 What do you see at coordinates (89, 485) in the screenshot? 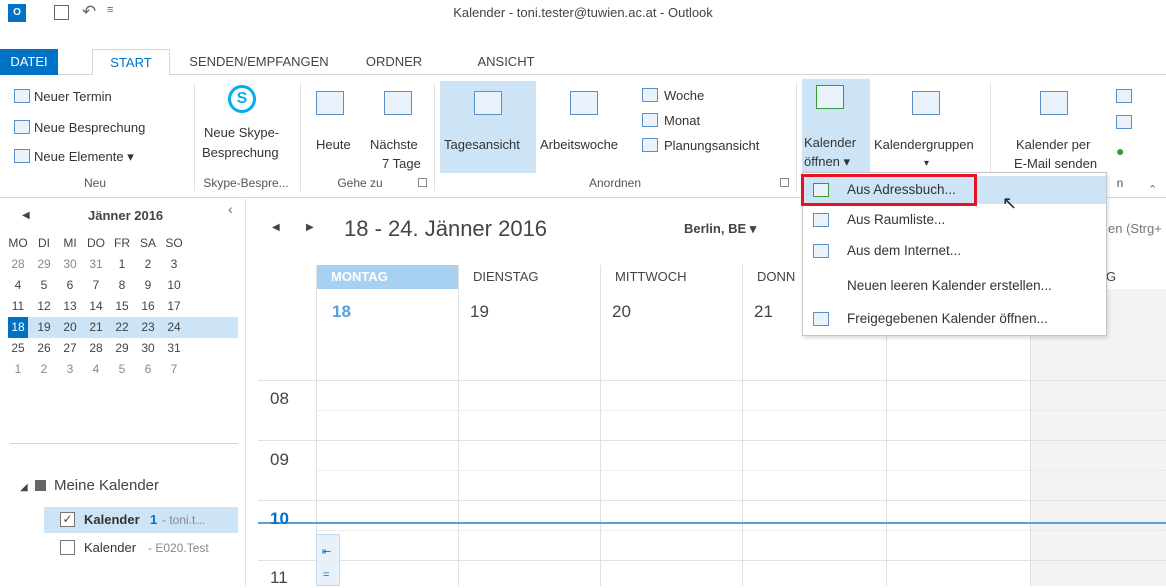
I see `my-calendars-group: ◢ Meine Kalender` at bounding box center [89, 485].